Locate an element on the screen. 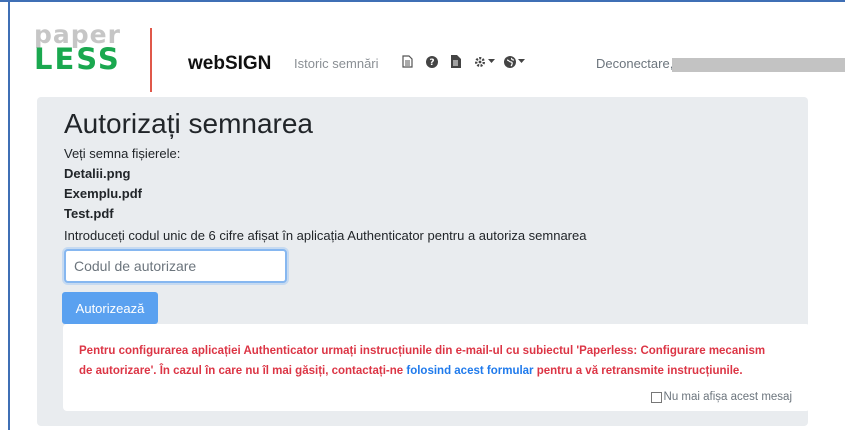 This screenshot has width=845, height=430. redacted-username is located at coordinates (758, 65).